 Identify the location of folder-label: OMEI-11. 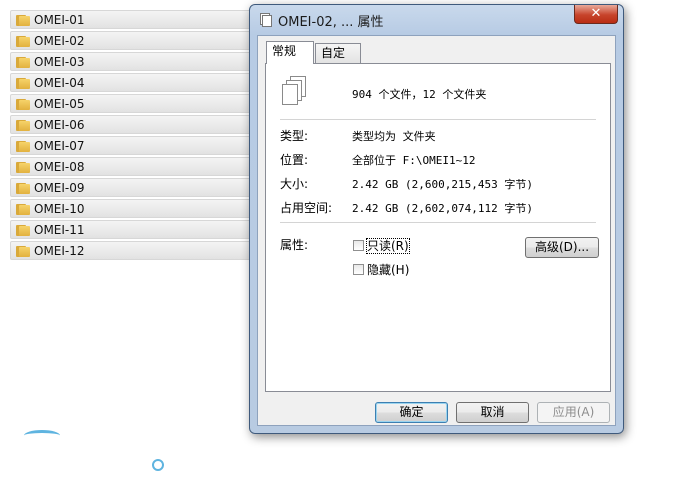
(59, 230).